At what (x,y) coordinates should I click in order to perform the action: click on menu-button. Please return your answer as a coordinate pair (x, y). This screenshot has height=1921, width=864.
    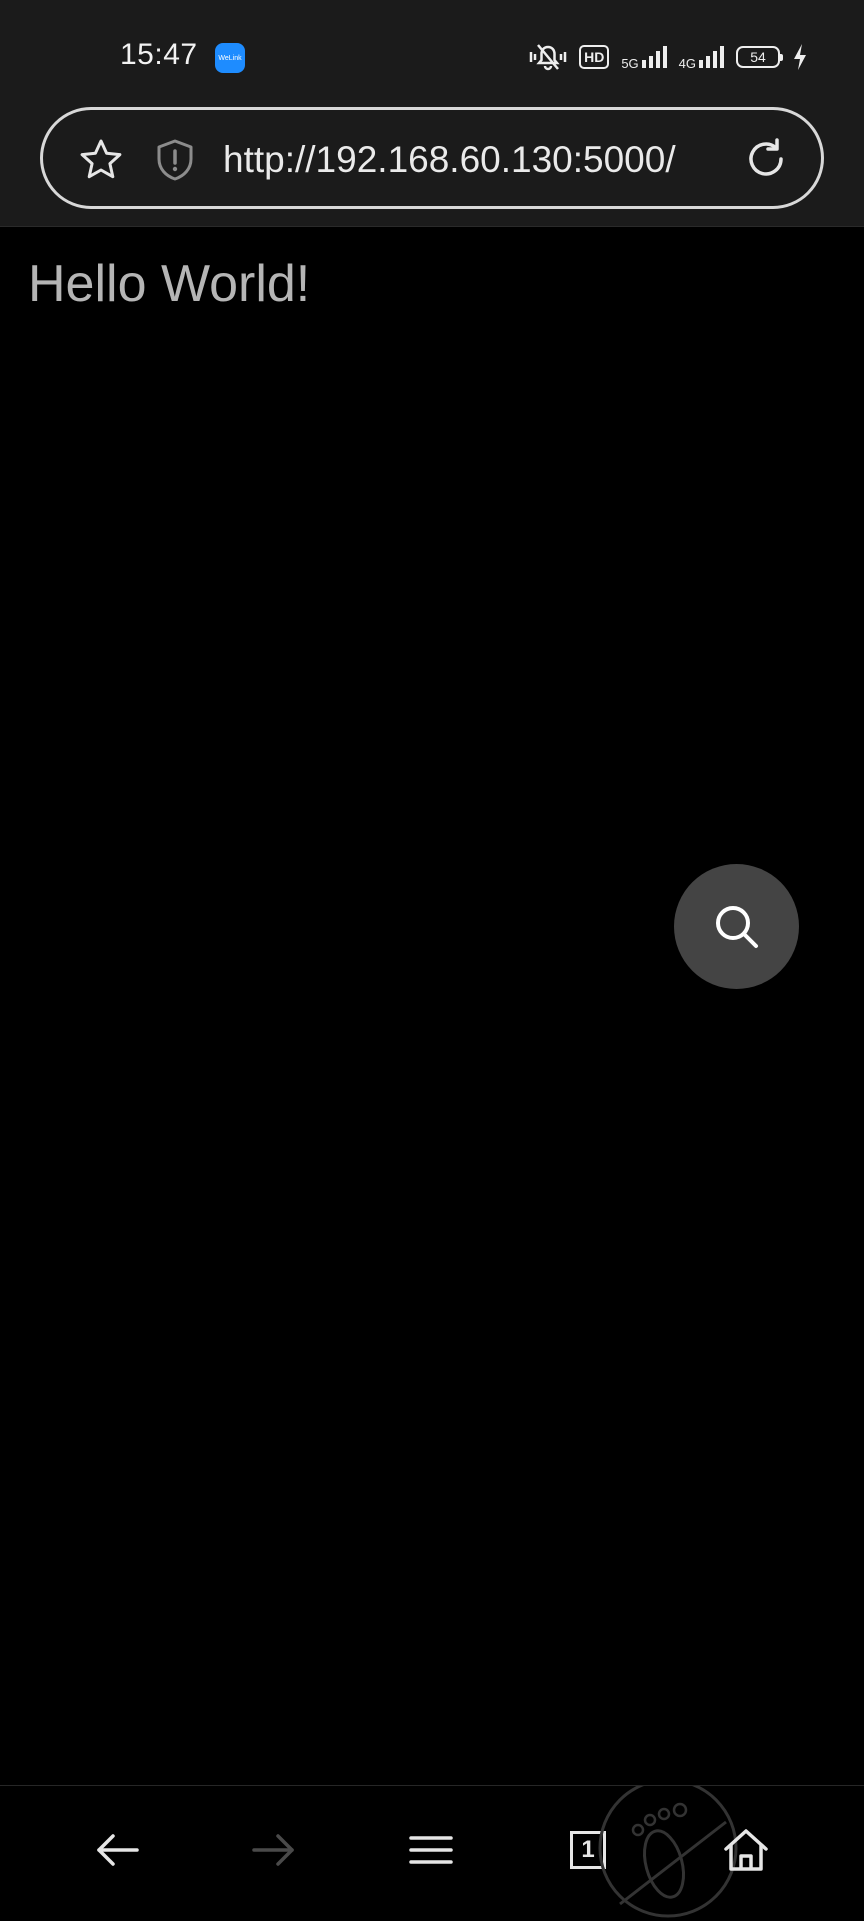
    Looking at the image, I should click on (431, 1850).